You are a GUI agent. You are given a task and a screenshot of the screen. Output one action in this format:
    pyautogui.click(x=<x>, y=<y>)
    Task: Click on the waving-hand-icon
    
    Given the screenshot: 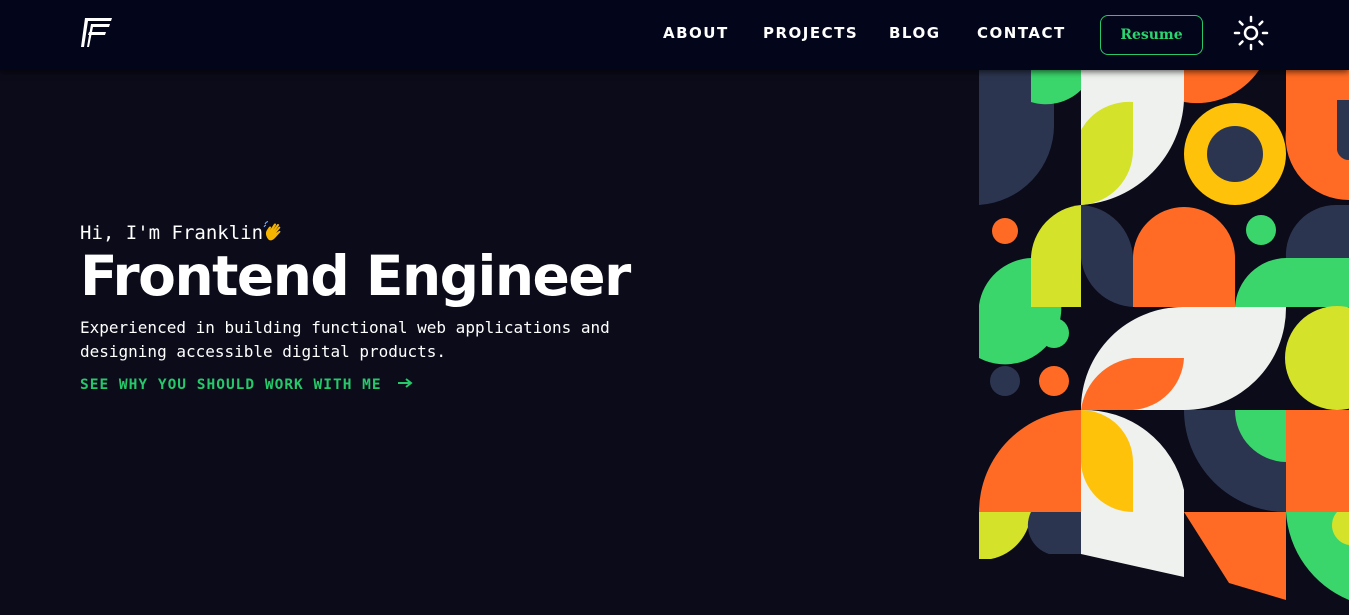 What is the action you would take?
    pyautogui.click(x=272, y=231)
    